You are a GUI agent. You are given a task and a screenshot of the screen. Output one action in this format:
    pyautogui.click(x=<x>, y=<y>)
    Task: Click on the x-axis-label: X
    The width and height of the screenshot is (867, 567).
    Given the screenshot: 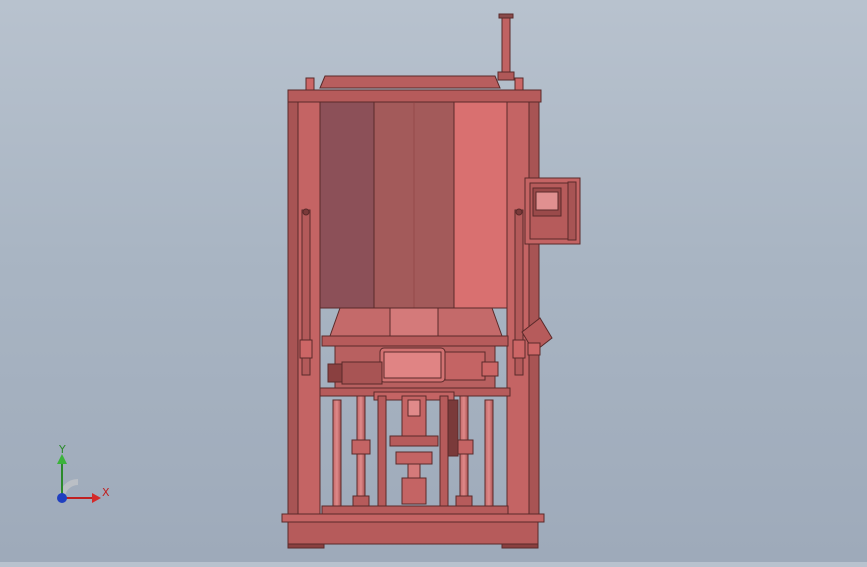 What is the action you would take?
    pyautogui.click(x=106, y=492)
    